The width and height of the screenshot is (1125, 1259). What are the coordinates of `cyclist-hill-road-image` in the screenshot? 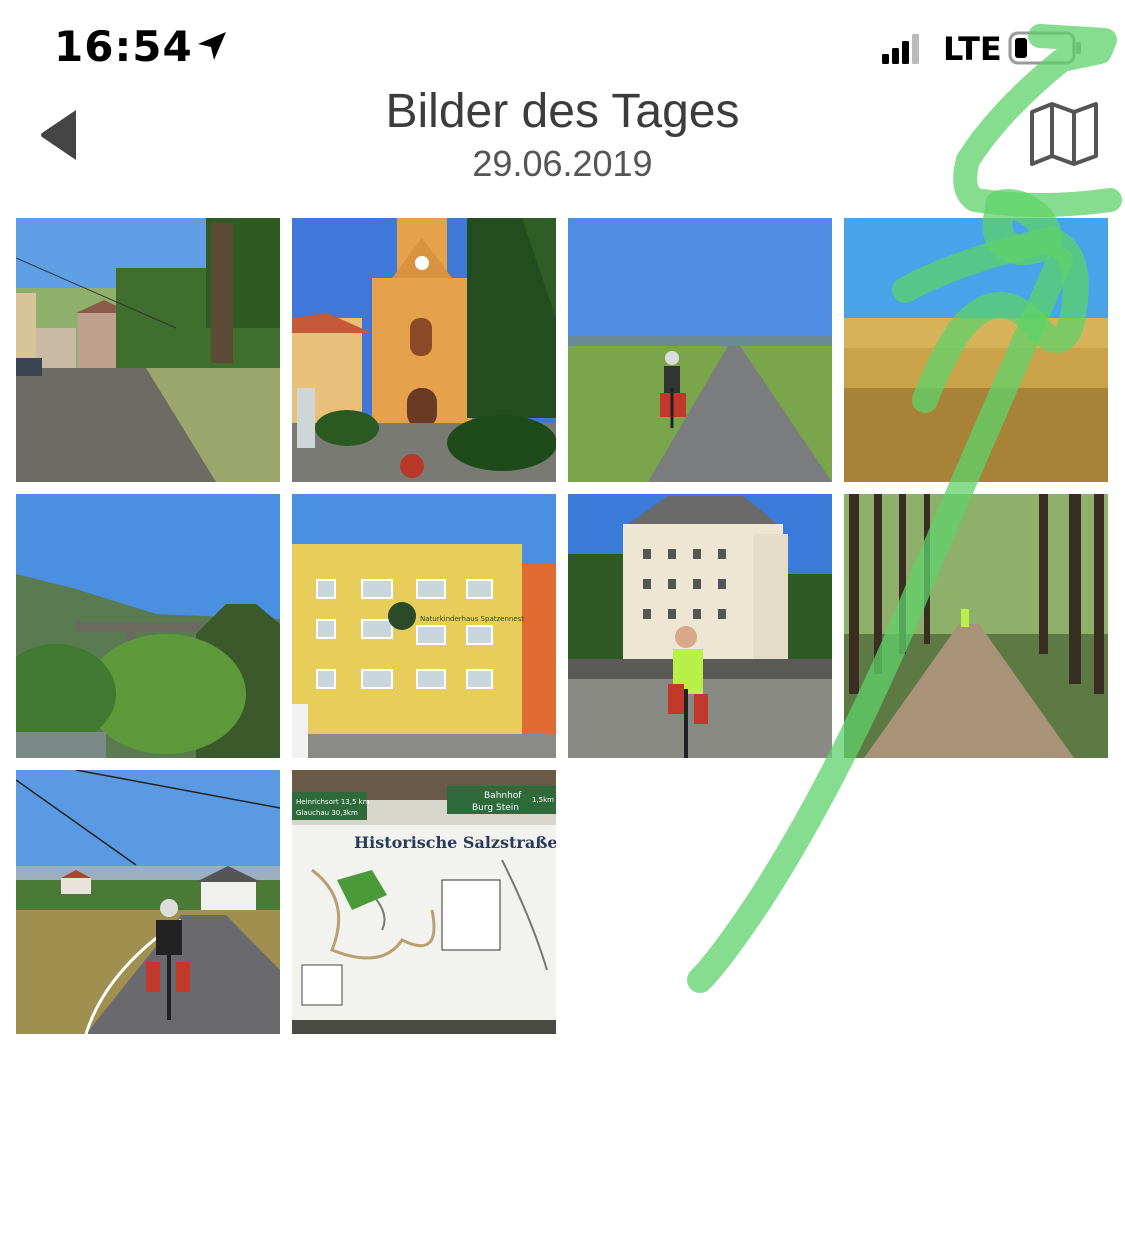 It's located at (148, 902).